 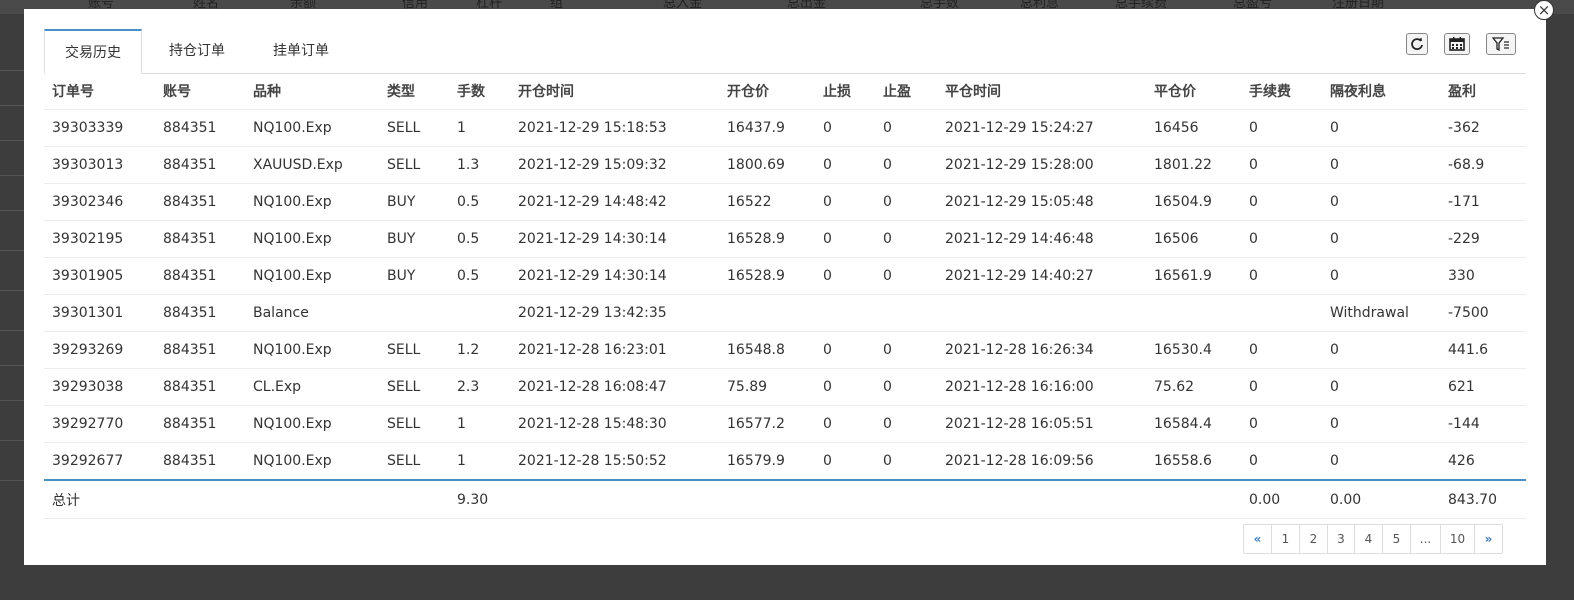 What do you see at coordinates (197, 51) in the screenshot?
I see `tab-open-positions: 持仓订单` at bounding box center [197, 51].